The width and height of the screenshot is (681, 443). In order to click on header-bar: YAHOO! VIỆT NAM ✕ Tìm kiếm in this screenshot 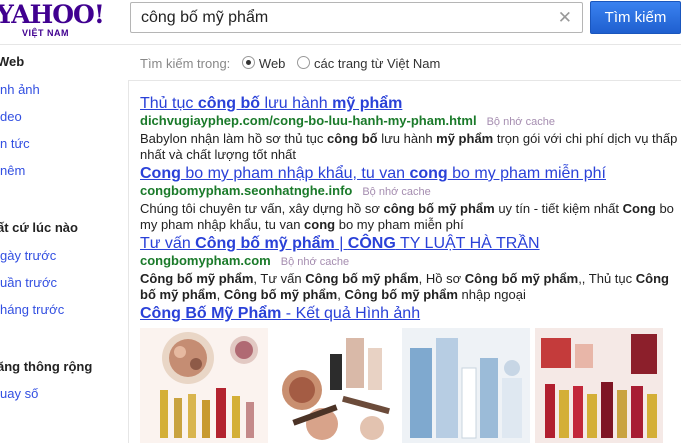, I will do `click(340, 22)`.